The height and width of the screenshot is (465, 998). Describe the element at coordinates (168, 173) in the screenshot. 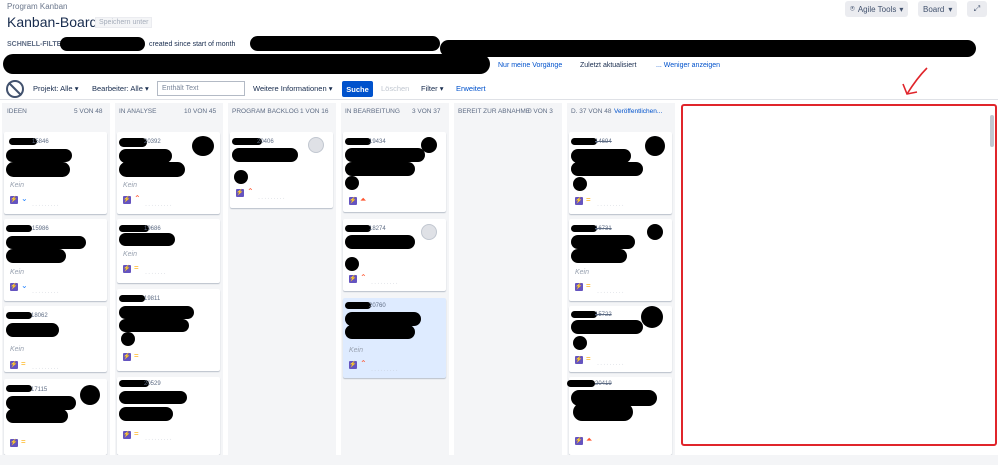

I see `issue-card: 20392 Kein ⚡ ⌃ ·········` at that location.